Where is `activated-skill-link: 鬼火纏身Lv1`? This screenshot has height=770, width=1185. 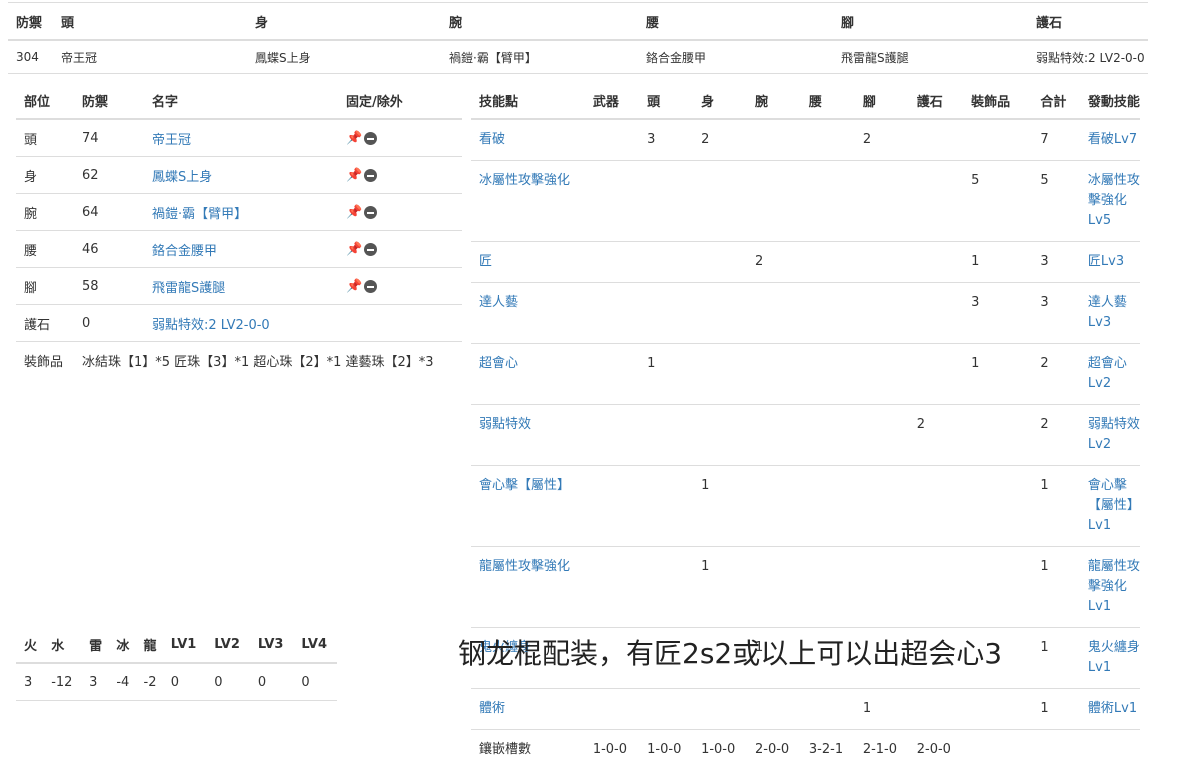 activated-skill-link: 鬼火纏身Lv1 is located at coordinates (1114, 657).